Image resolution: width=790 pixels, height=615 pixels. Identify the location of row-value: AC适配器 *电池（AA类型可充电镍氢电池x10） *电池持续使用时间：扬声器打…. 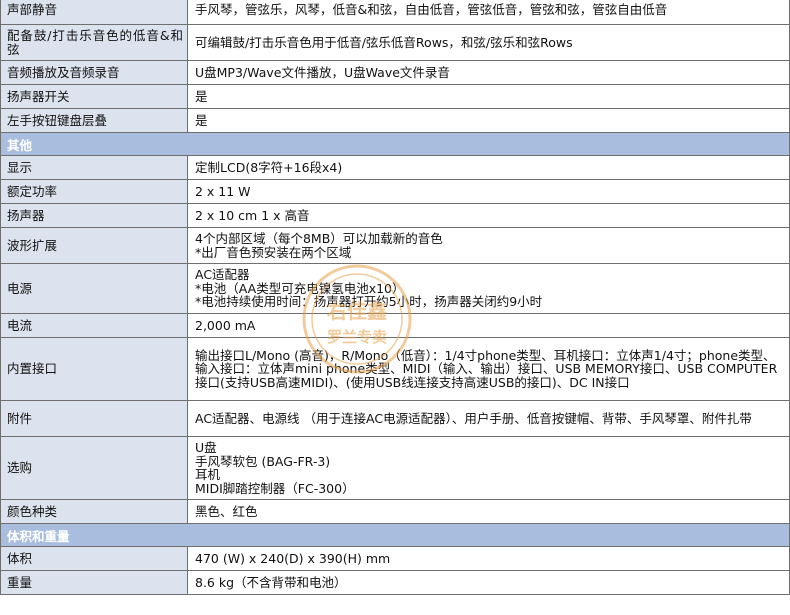
(489, 288).